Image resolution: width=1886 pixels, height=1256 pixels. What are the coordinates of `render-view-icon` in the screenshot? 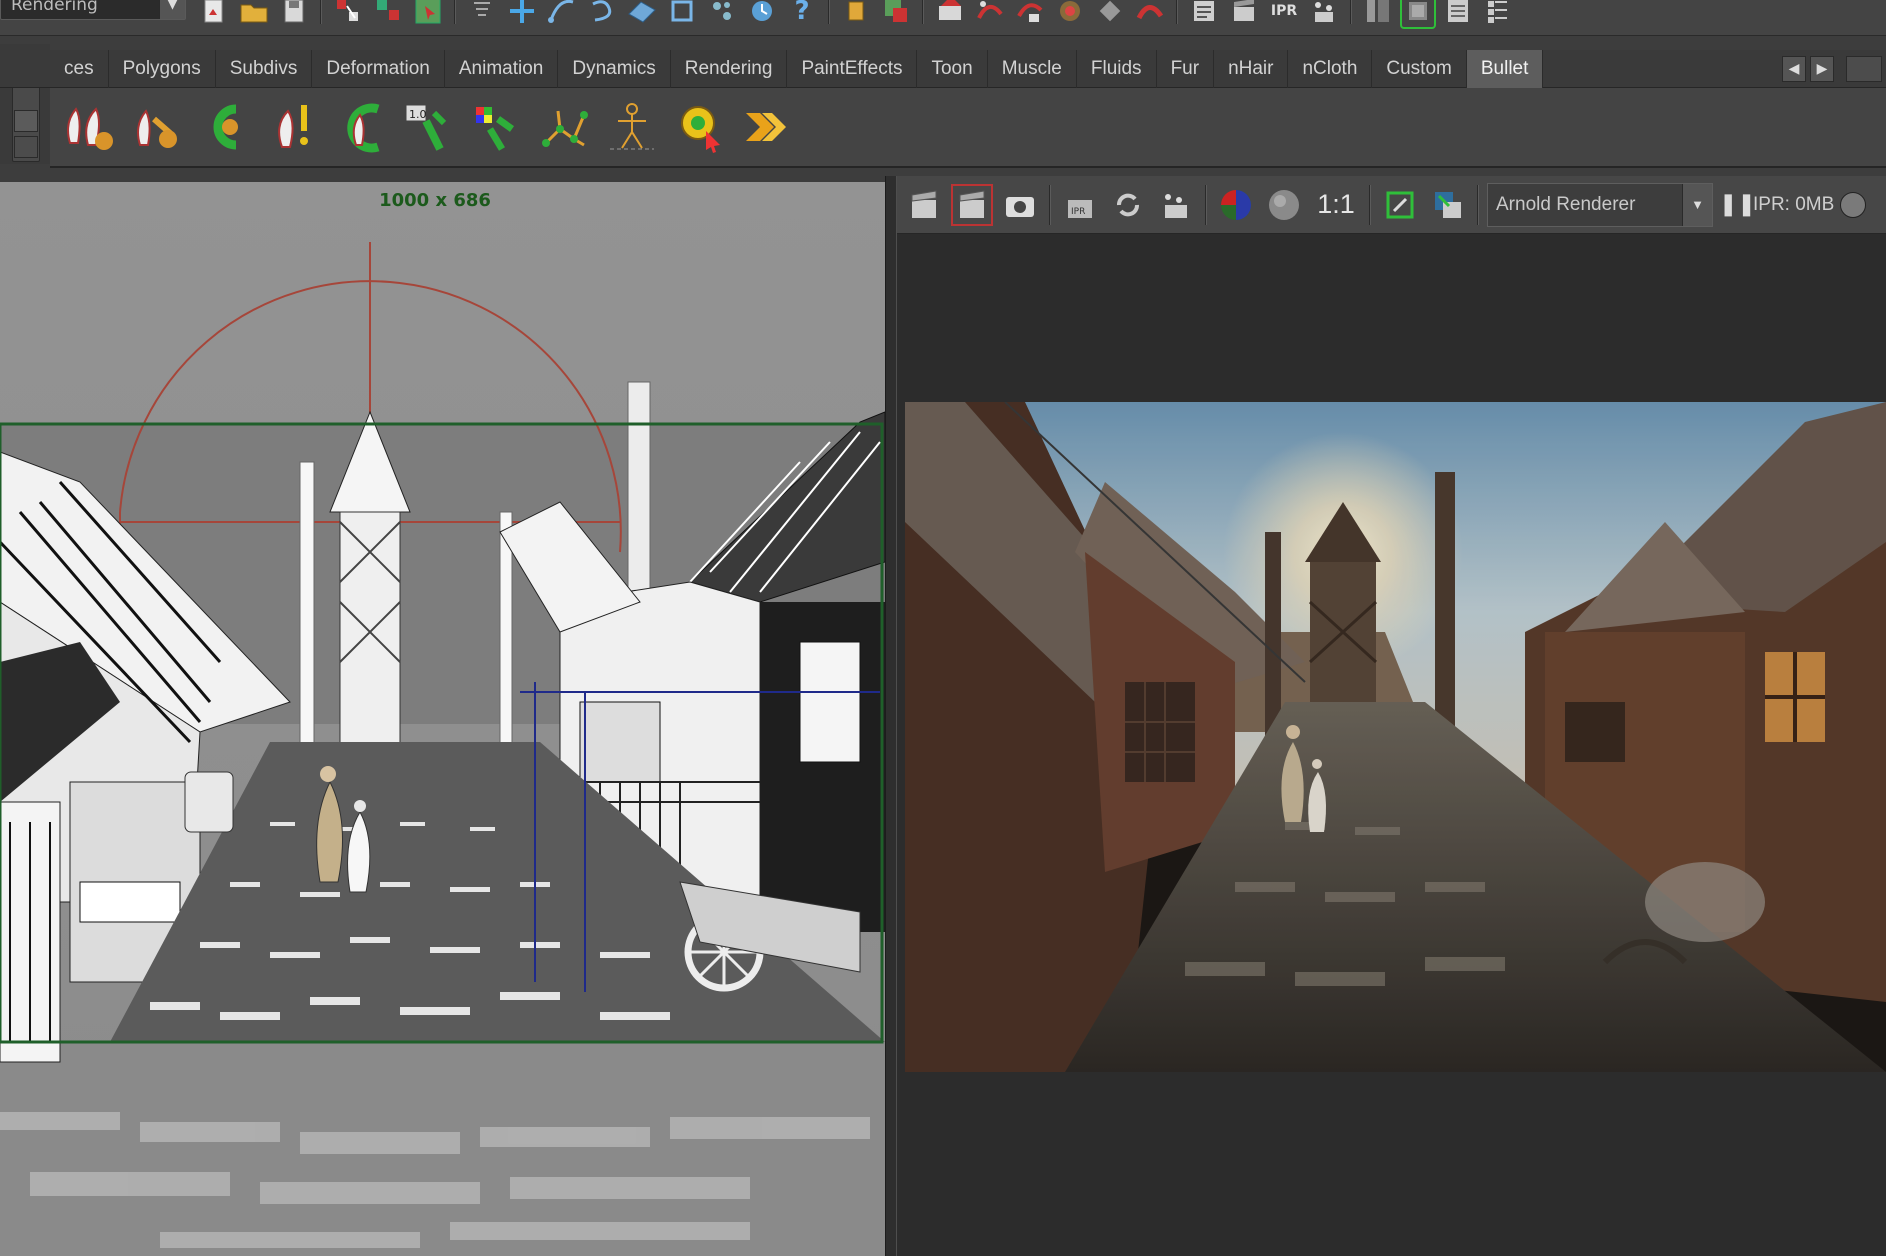 It's located at (1150, 14).